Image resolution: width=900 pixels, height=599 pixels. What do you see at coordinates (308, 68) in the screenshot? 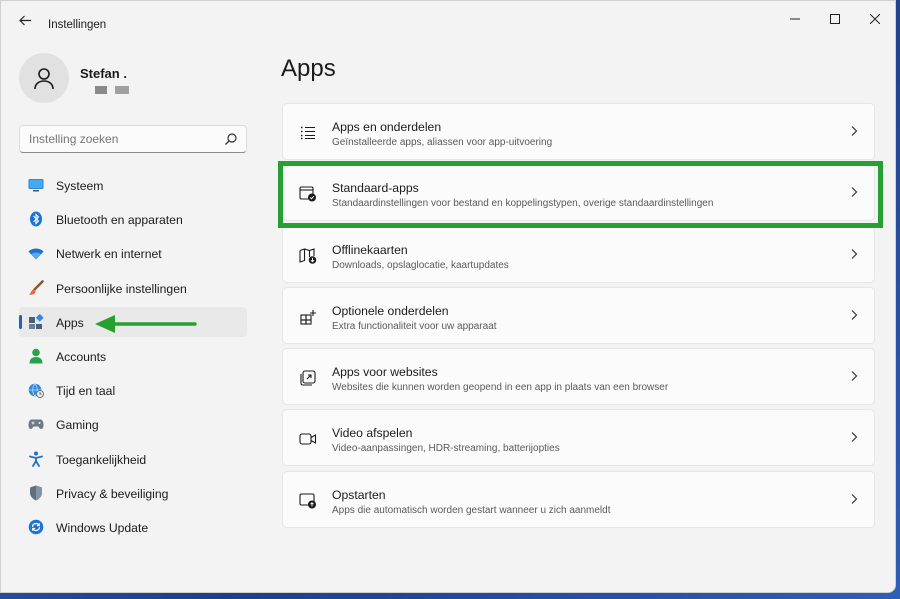
I see `page-title: Apps` at bounding box center [308, 68].